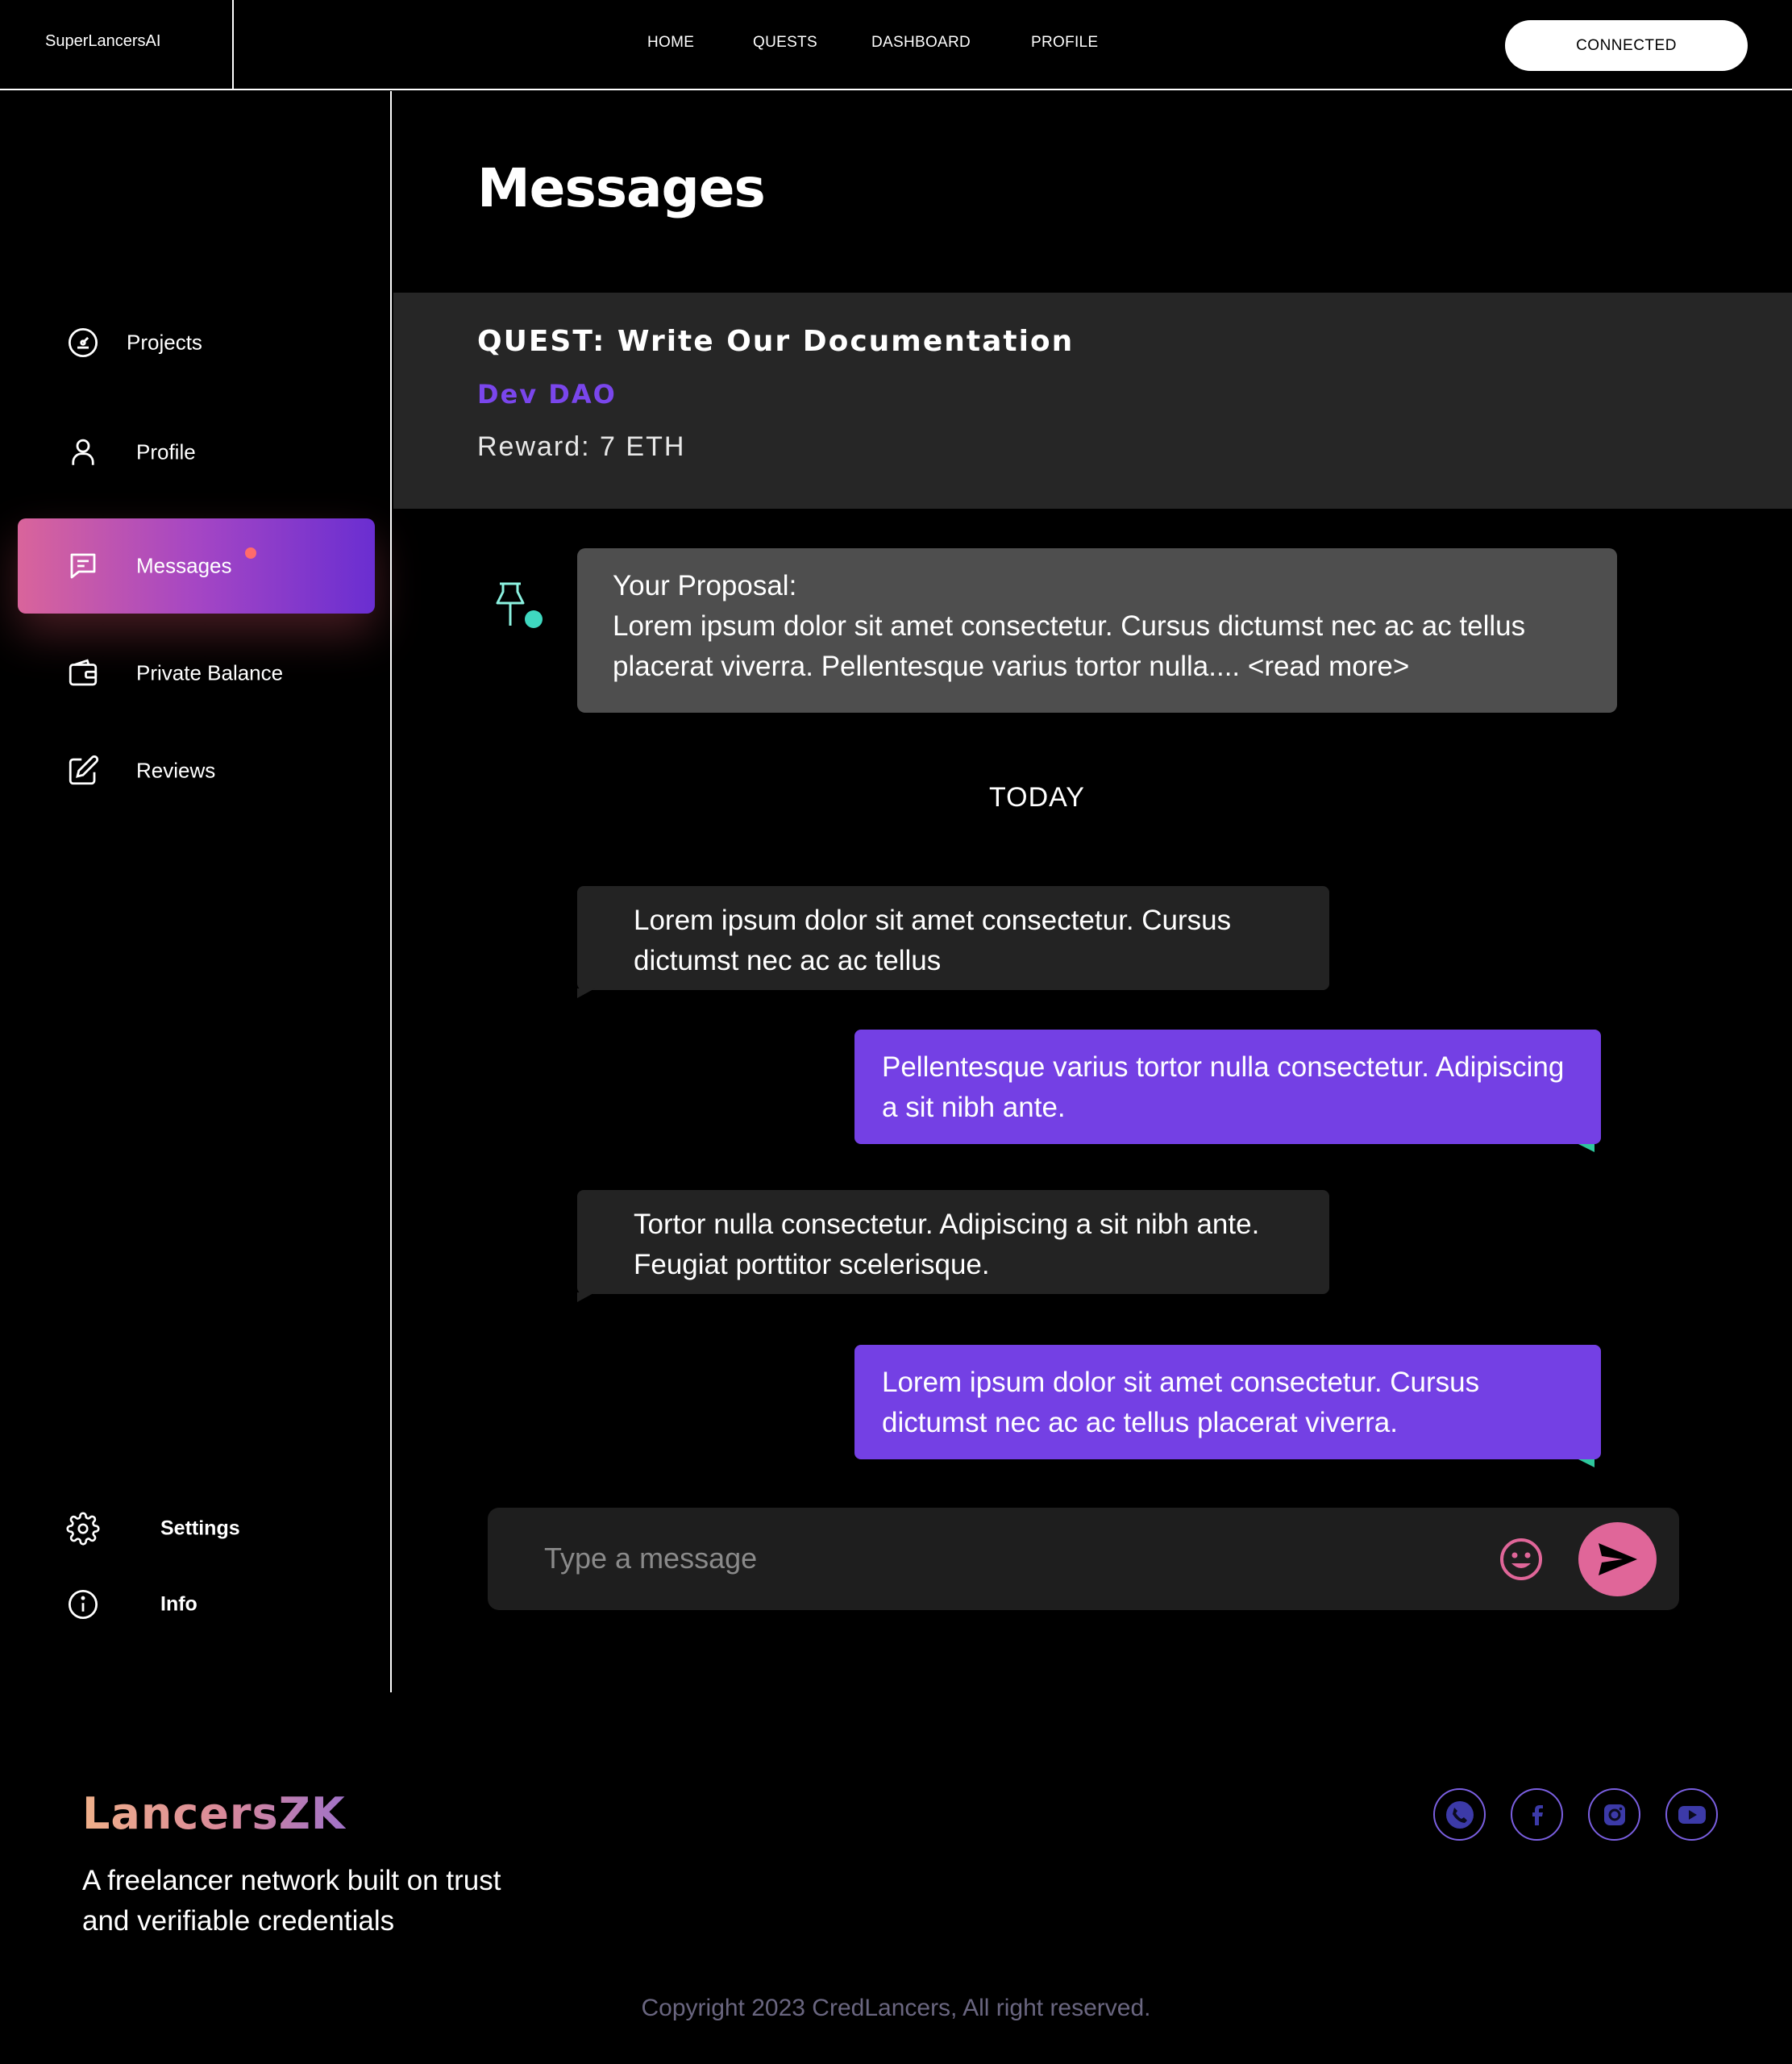 Image resolution: width=1792 pixels, height=2064 pixels. I want to click on sidebar-item-private-balance: Private Balance, so click(196, 673).